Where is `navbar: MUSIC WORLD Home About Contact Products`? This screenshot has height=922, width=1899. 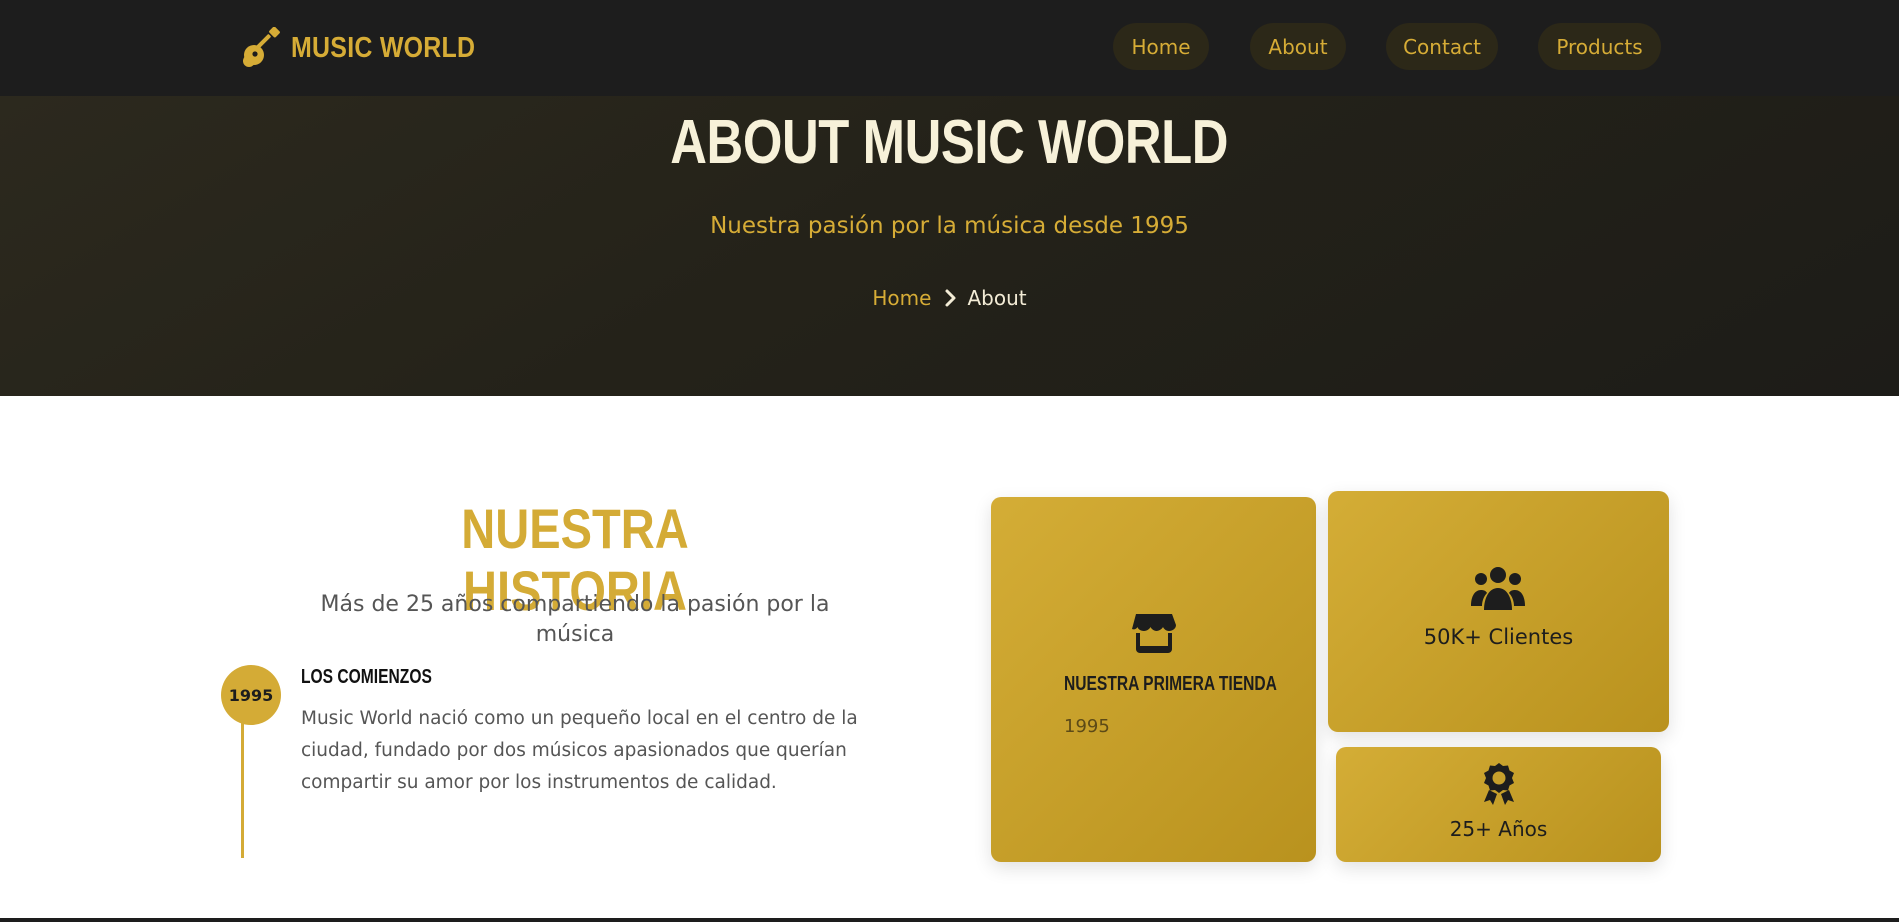
navbar: MUSIC WORLD Home About Contact Products is located at coordinates (949, 48).